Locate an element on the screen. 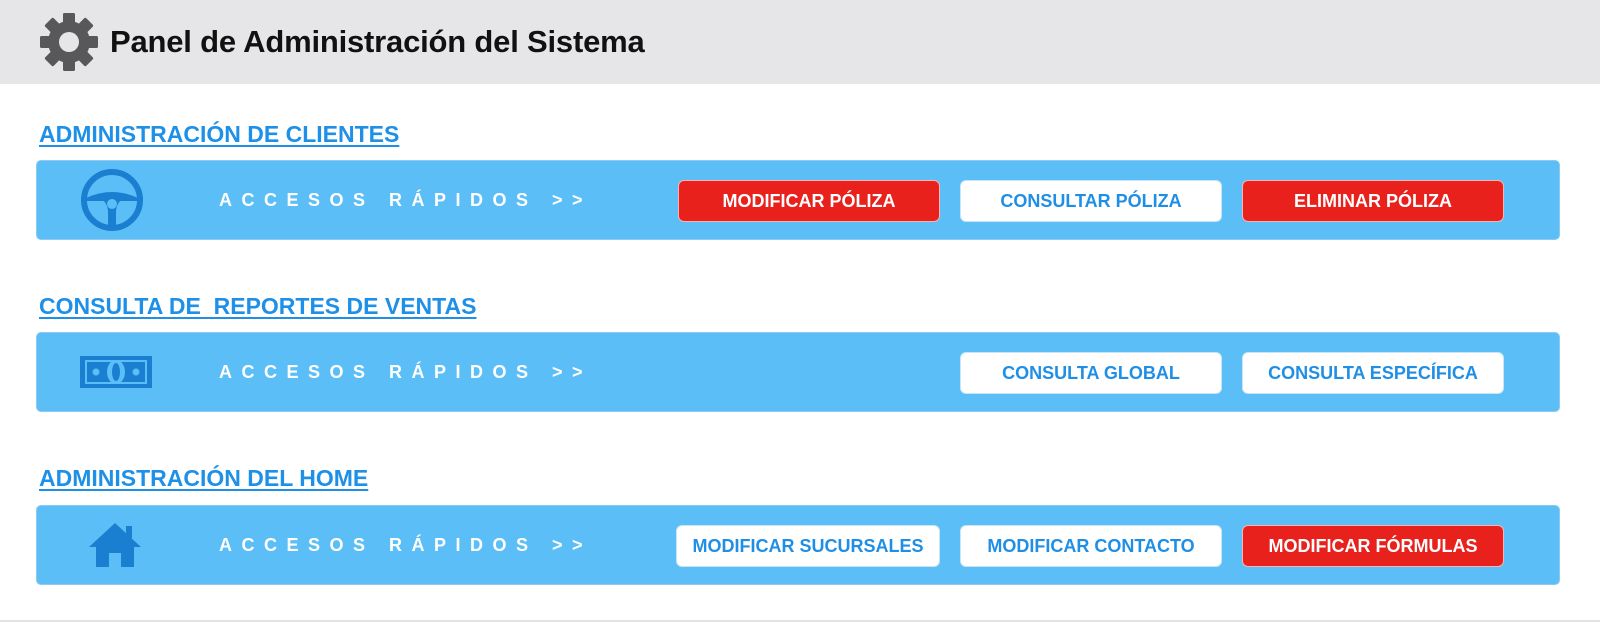  global-query-button: CONSULTA GLOBAL is located at coordinates (1091, 373).